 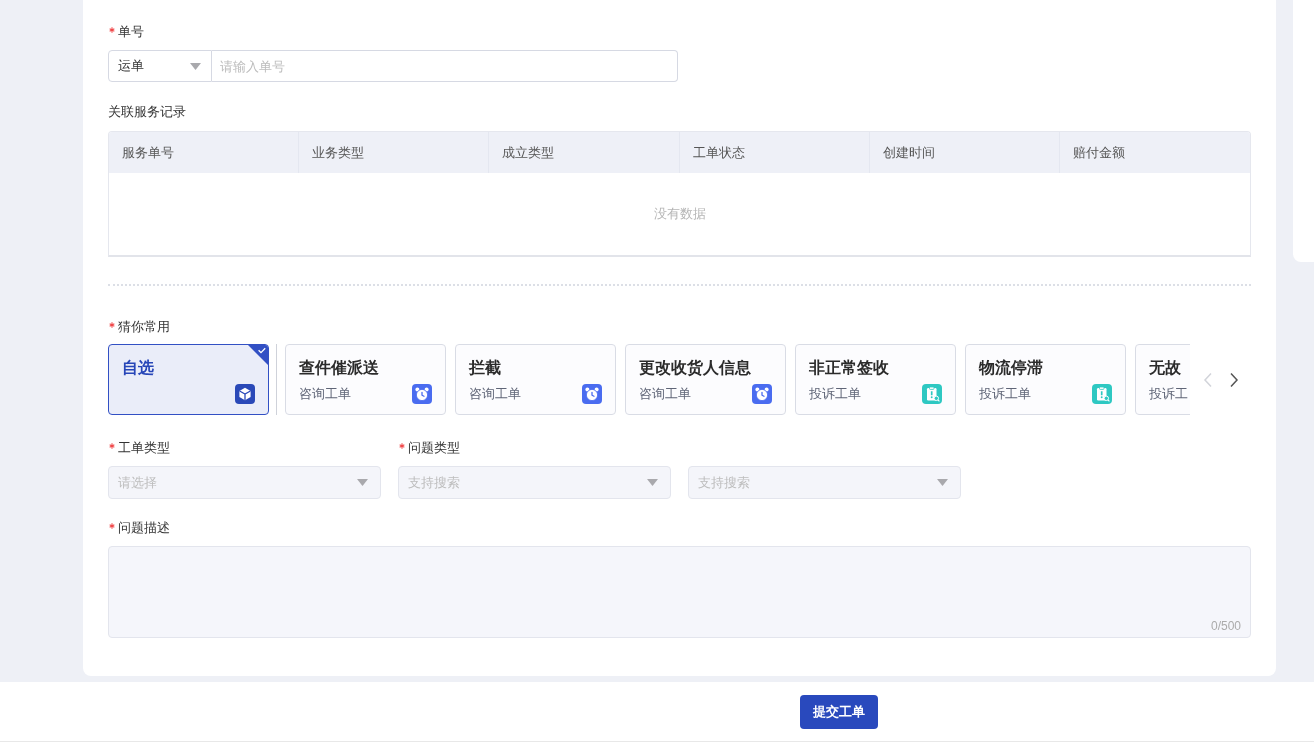 I want to click on check-corner-icon, so click(x=258, y=355).